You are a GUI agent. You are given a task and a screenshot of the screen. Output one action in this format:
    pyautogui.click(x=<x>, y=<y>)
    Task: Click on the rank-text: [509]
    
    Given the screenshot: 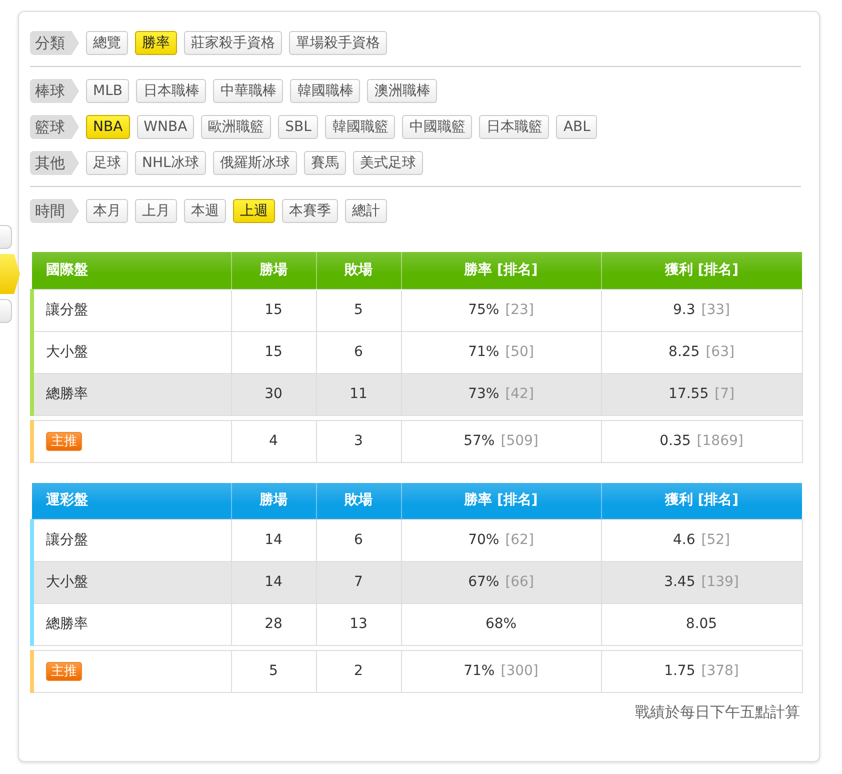 What is the action you would take?
    pyautogui.click(x=519, y=440)
    